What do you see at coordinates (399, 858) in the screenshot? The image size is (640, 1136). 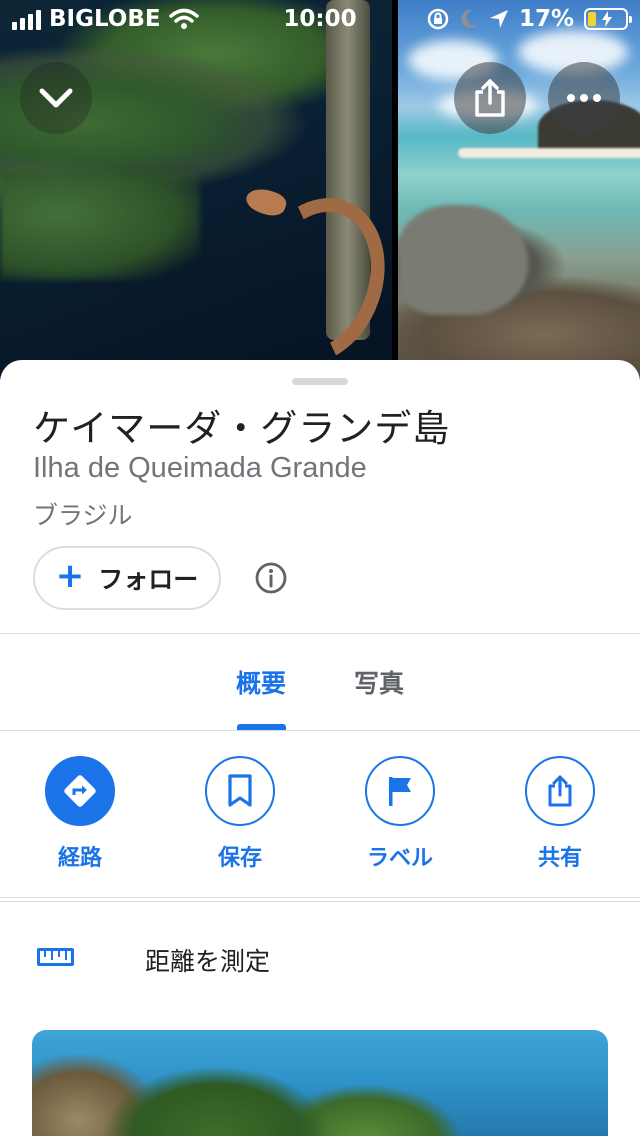 I see `label-label: ラベル` at bounding box center [399, 858].